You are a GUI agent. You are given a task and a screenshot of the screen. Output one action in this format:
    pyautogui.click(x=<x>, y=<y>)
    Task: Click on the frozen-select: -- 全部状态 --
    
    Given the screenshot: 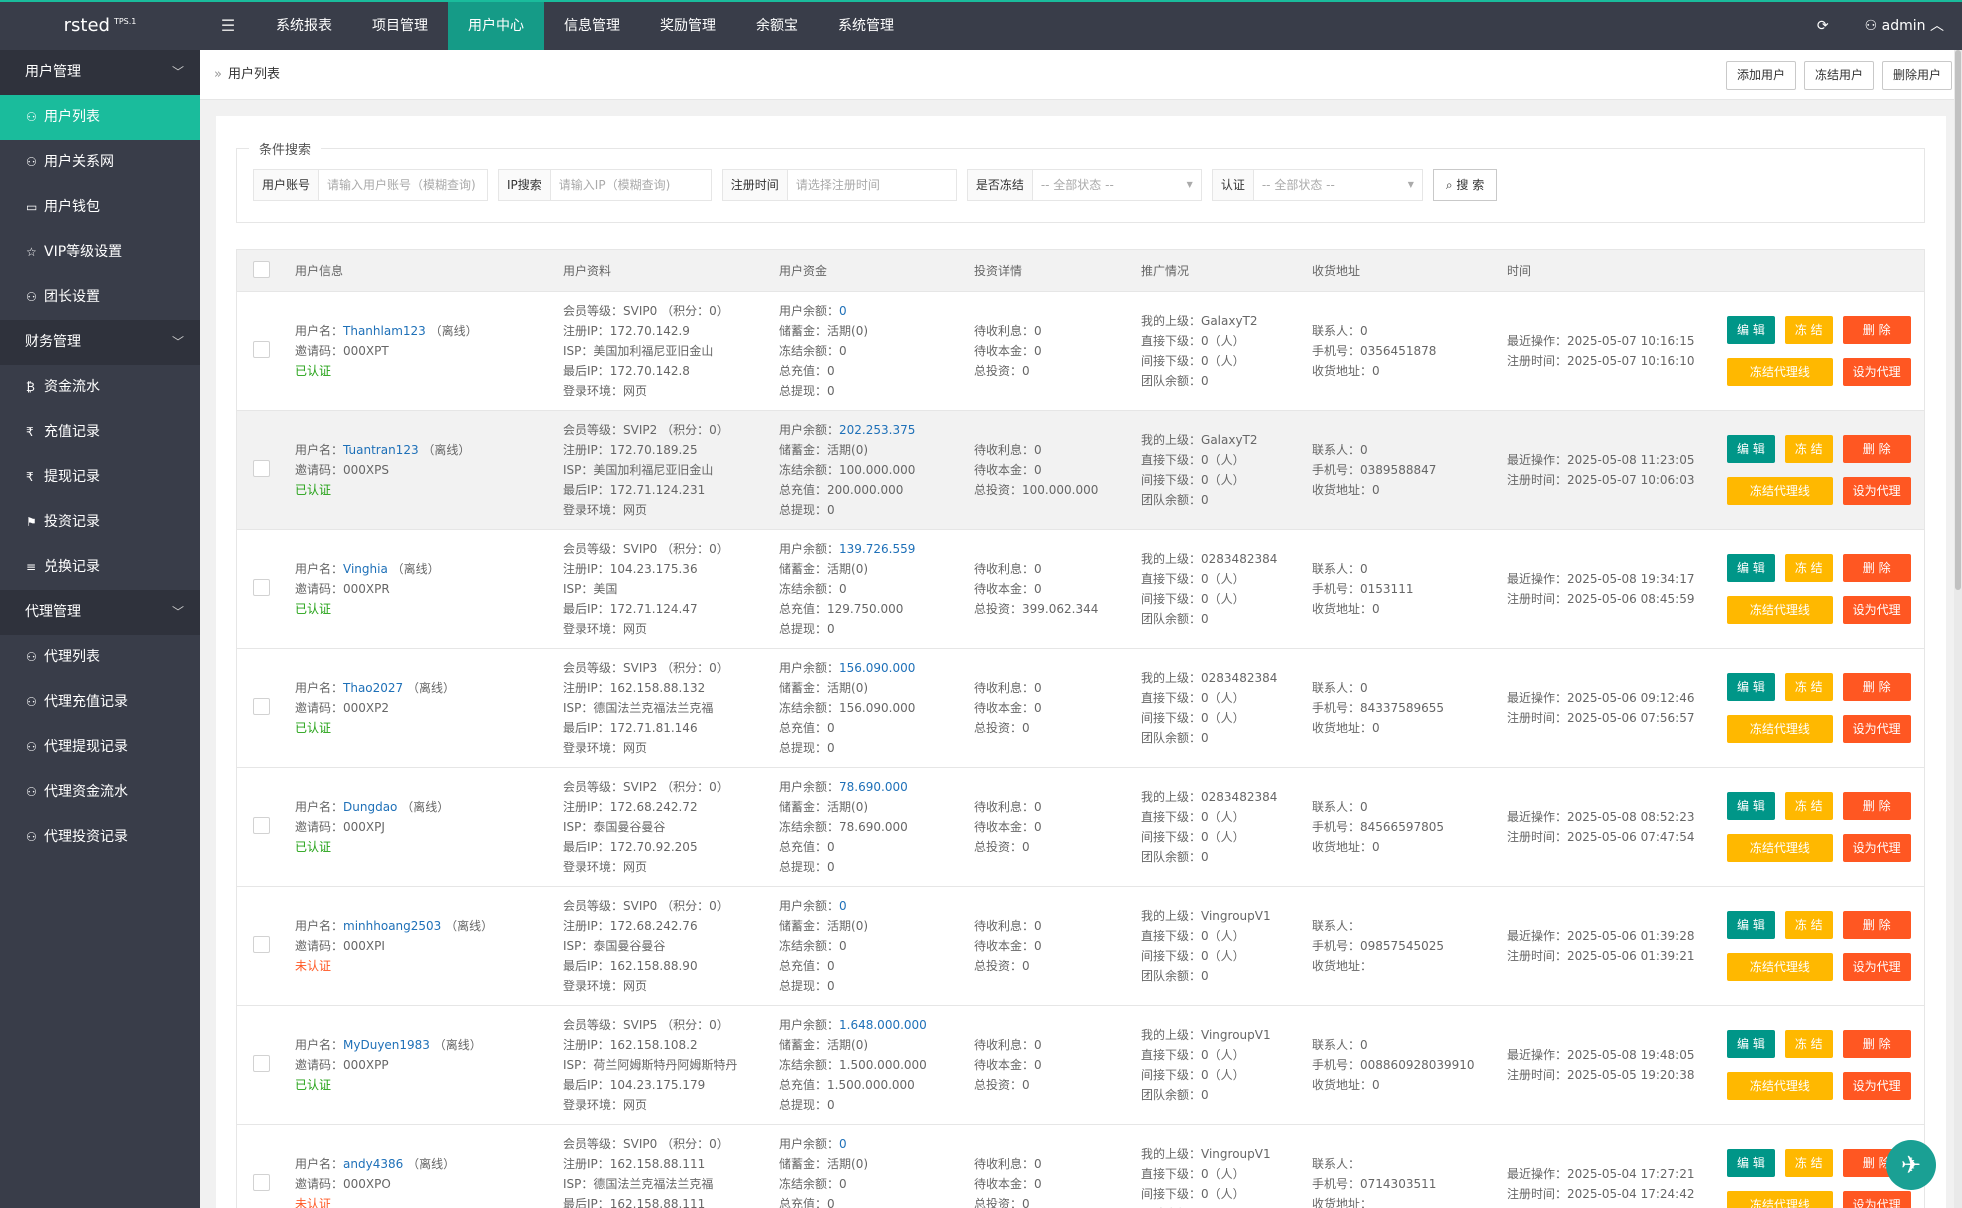 What is the action you would take?
    pyautogui.click(x=1117, y=185)
    